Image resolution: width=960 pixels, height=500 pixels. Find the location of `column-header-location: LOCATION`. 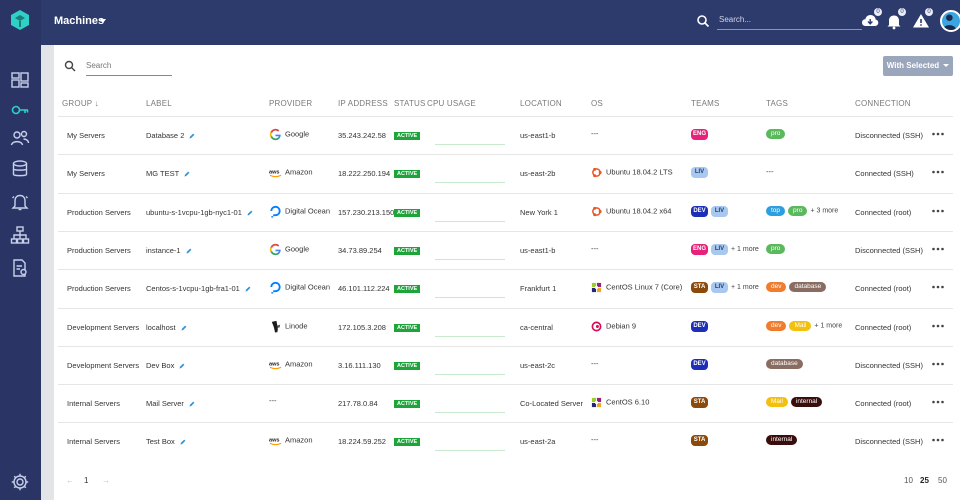

column-header-location: LOCATION is located at coordinates (541, 103).